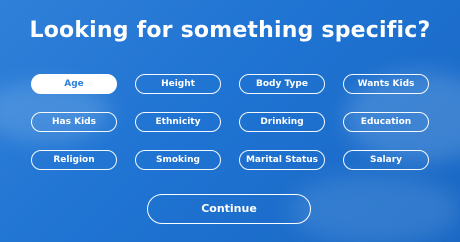  Describe the element at coordinates (230, 30) in the screenshot. I see `page-title: Looking for something specific?` at that location.